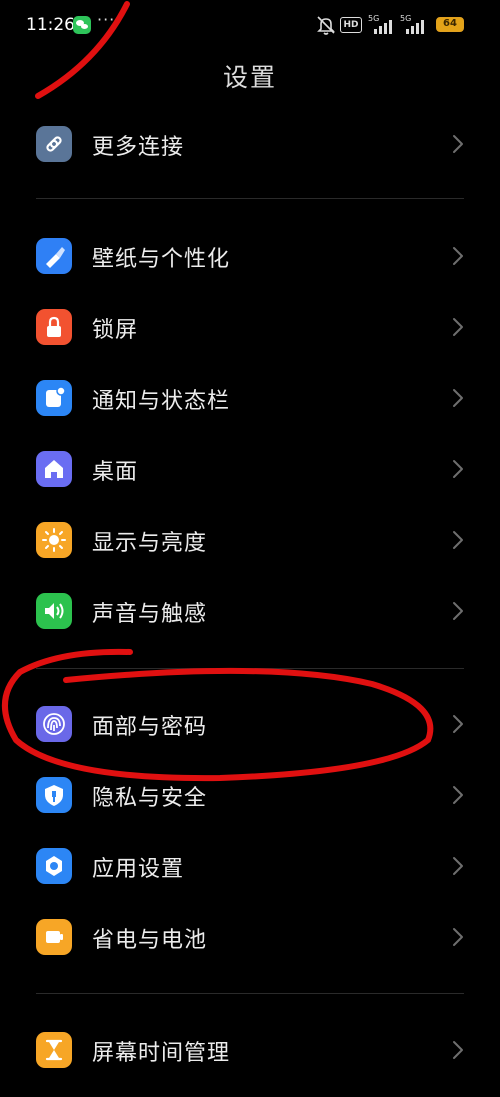 The width and height of the screenshot is (500, 1097). What do you see at coordinates (150, 727) in the screenshot?
I see `settings-item-label: 面部与密码` at bounding box center [150, 727].